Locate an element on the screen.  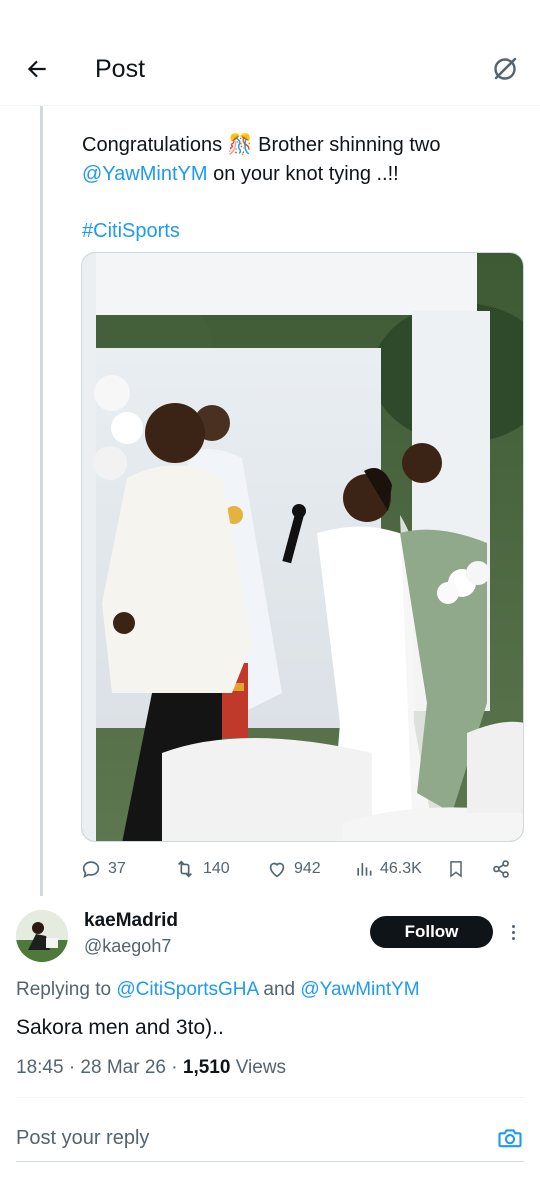
grok-button is located at coordinates (505, 69).